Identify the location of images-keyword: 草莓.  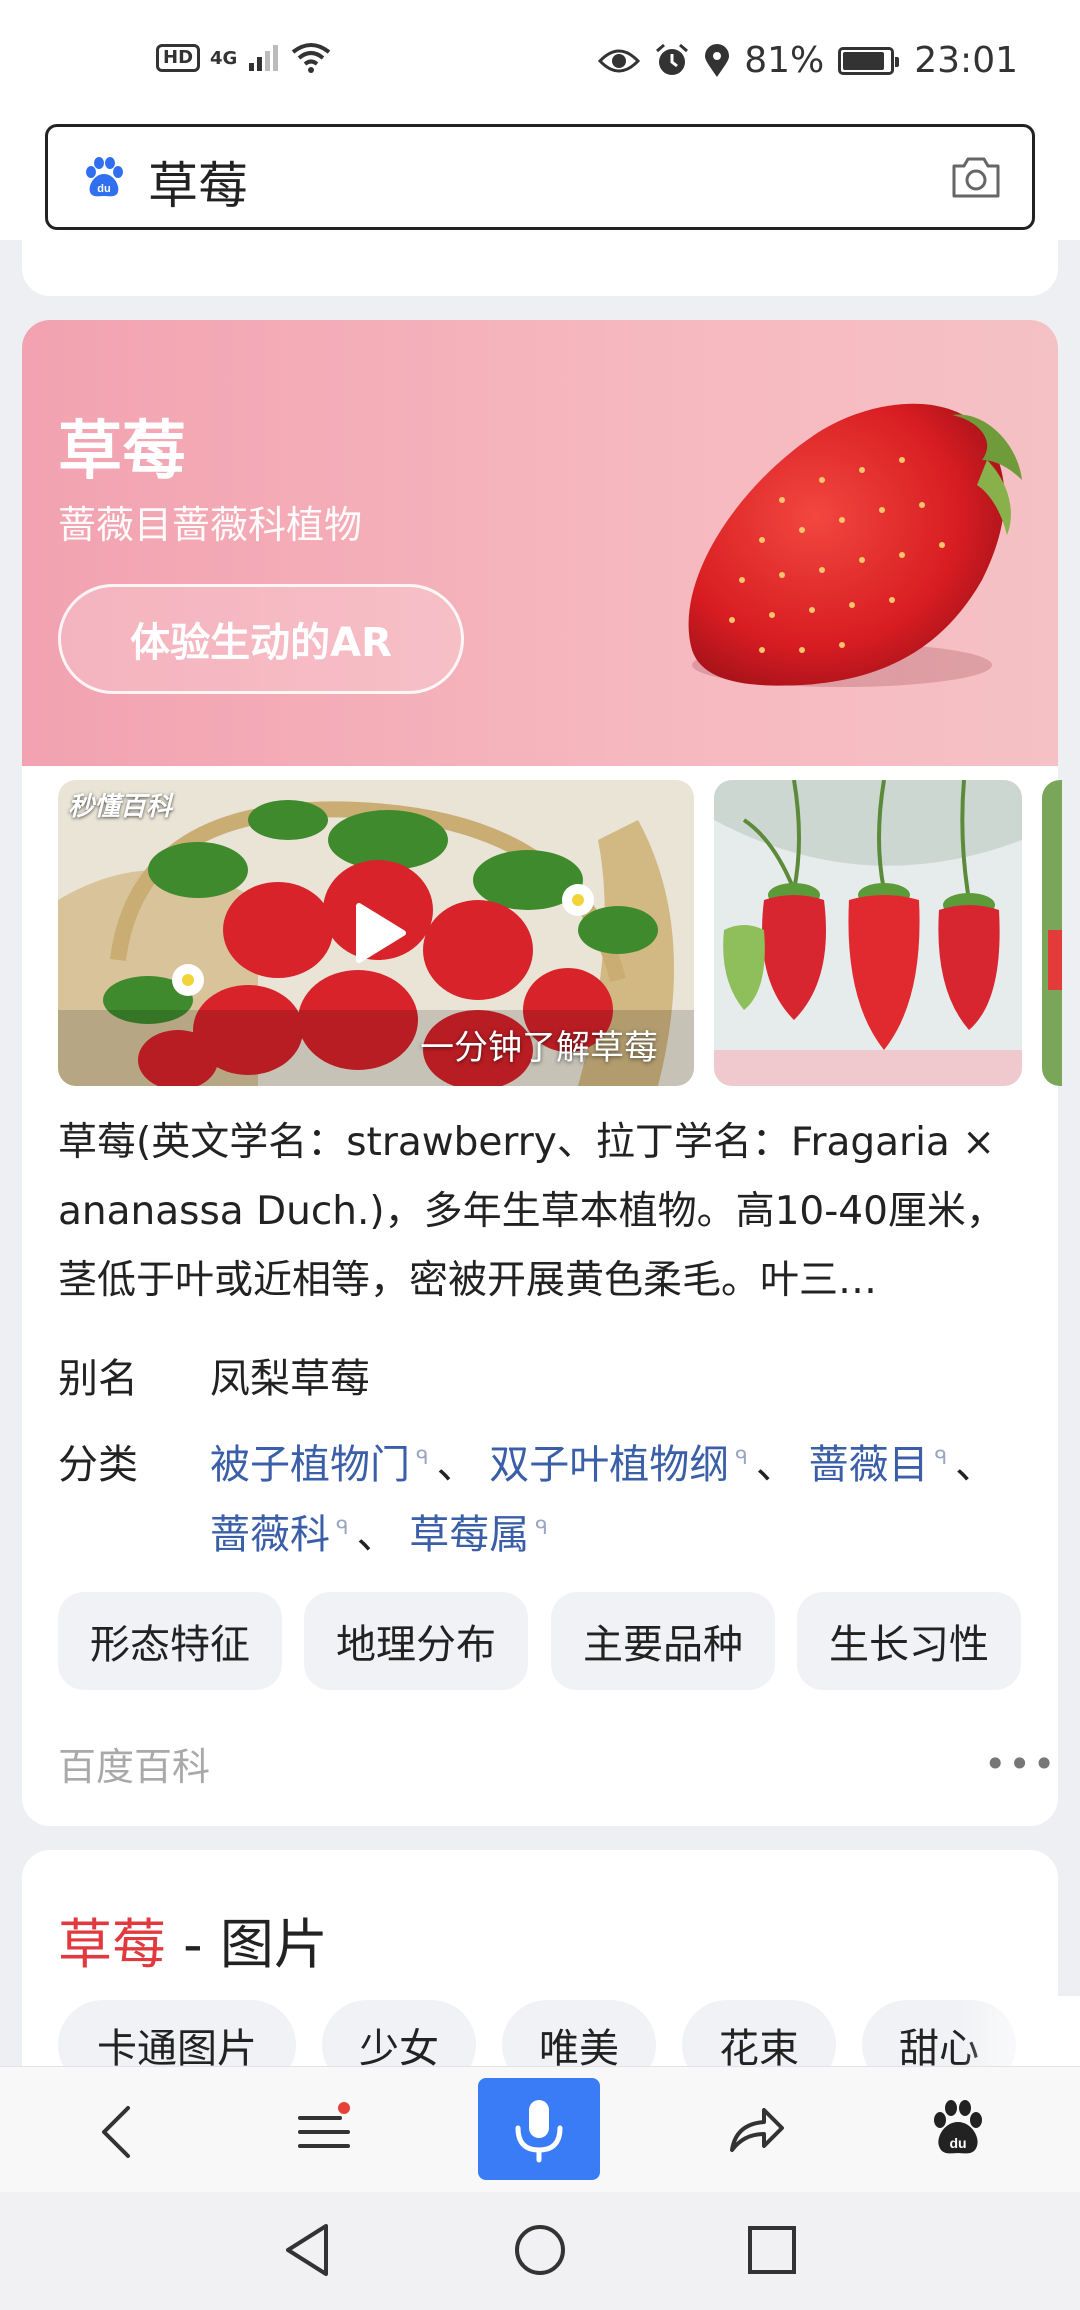
(112, 1944).